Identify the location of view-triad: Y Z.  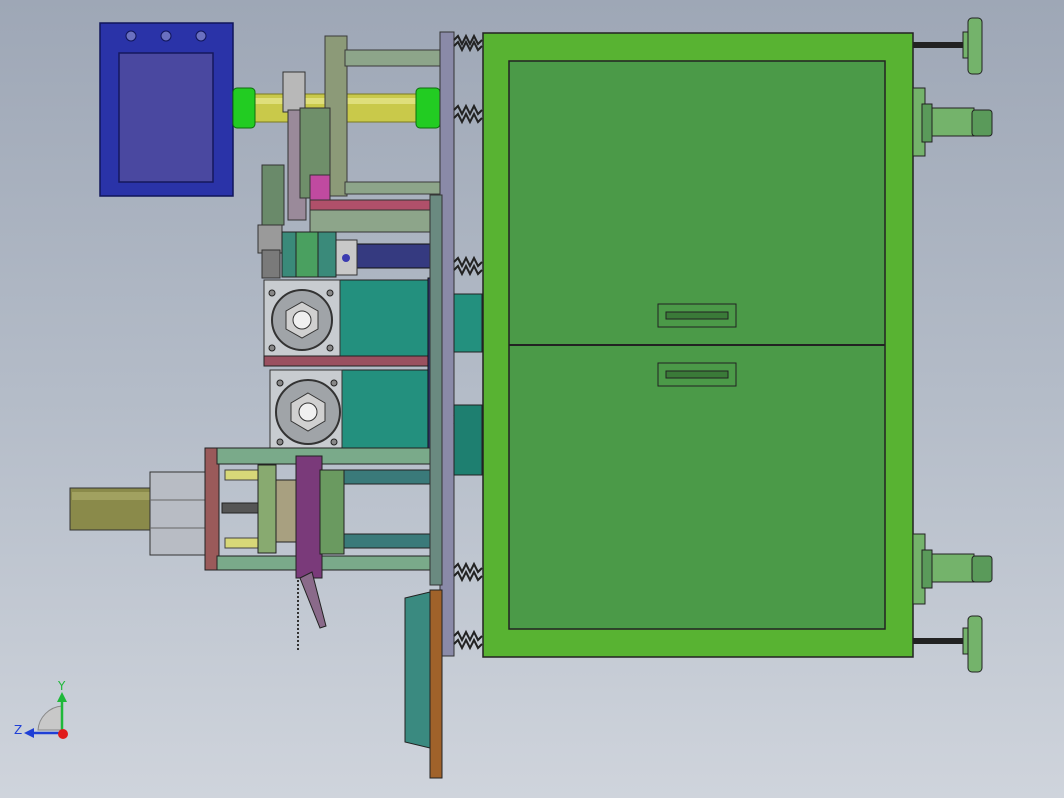
(41, 709).